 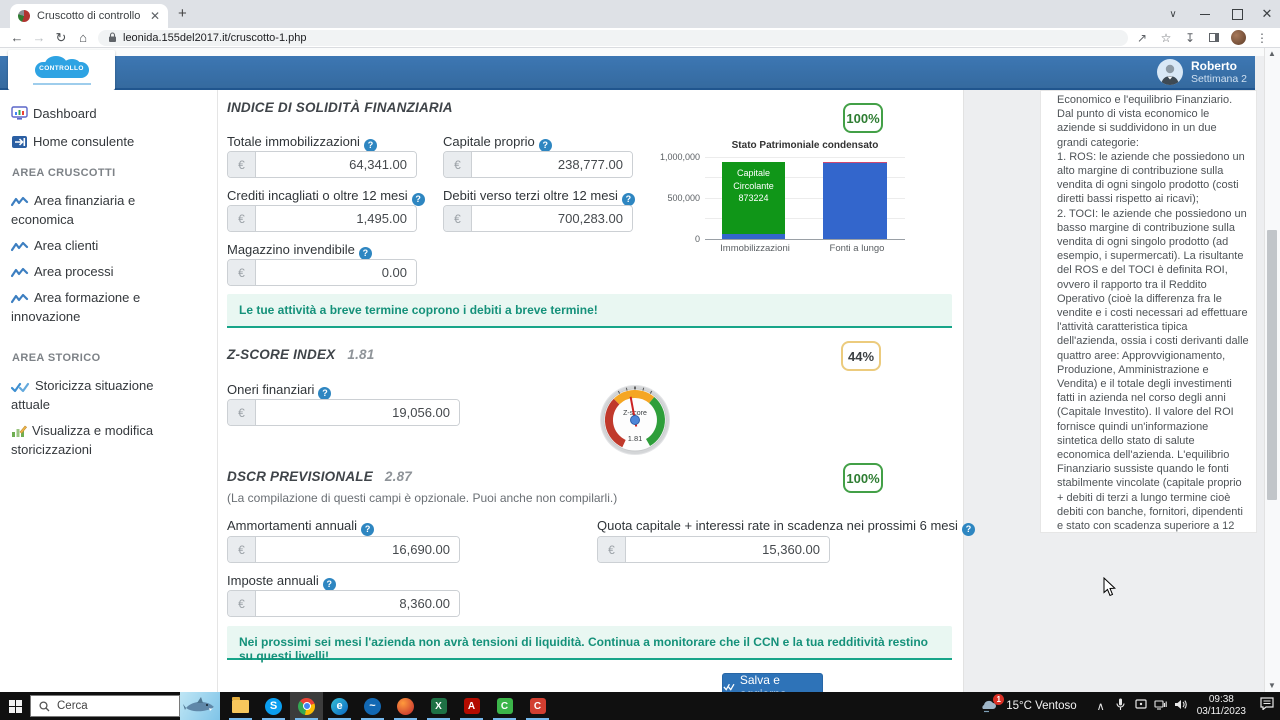 I want to click on scrollbar-thumb, so click(x=1272, y=365).